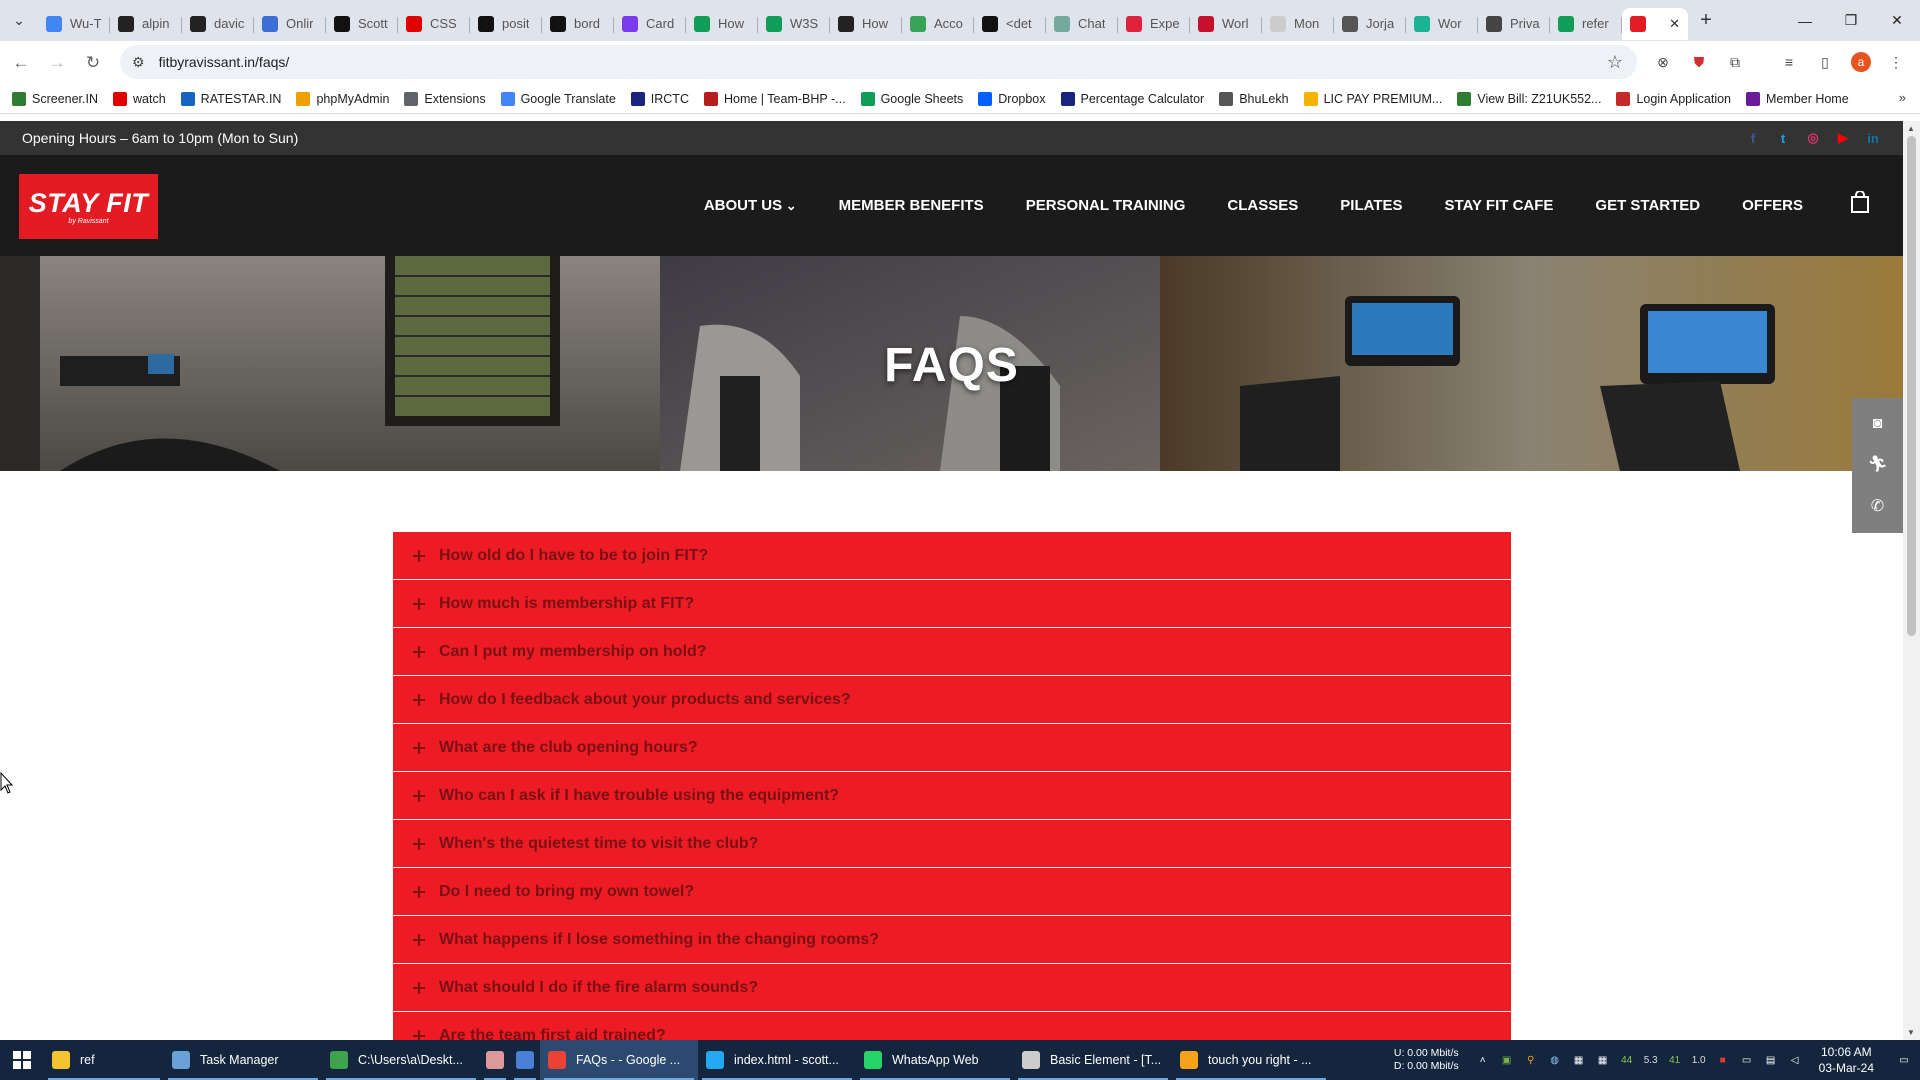 This screenshot has height=1080, width=1920. I want to click on browser-tab: refer, so click(1586, 24).